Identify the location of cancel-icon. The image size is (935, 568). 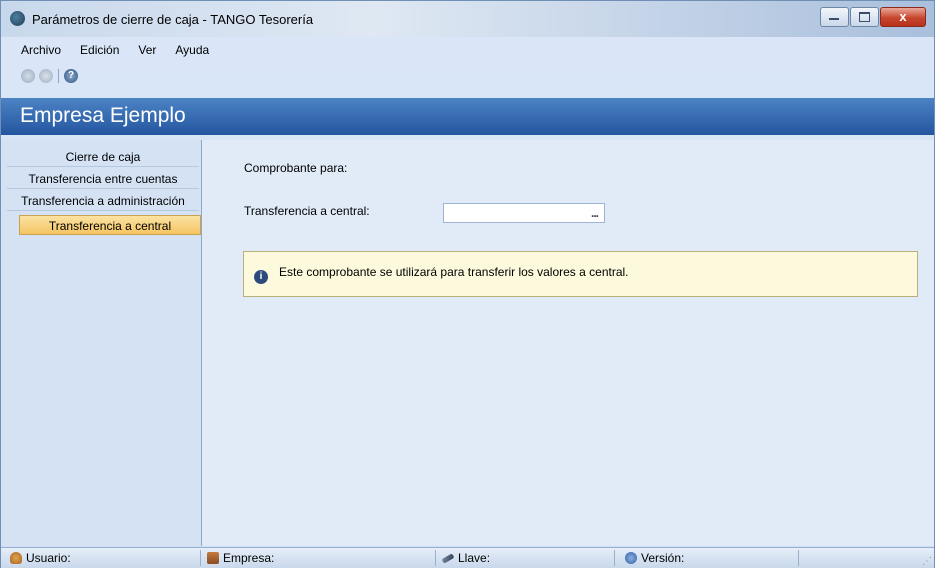
(46, 76).